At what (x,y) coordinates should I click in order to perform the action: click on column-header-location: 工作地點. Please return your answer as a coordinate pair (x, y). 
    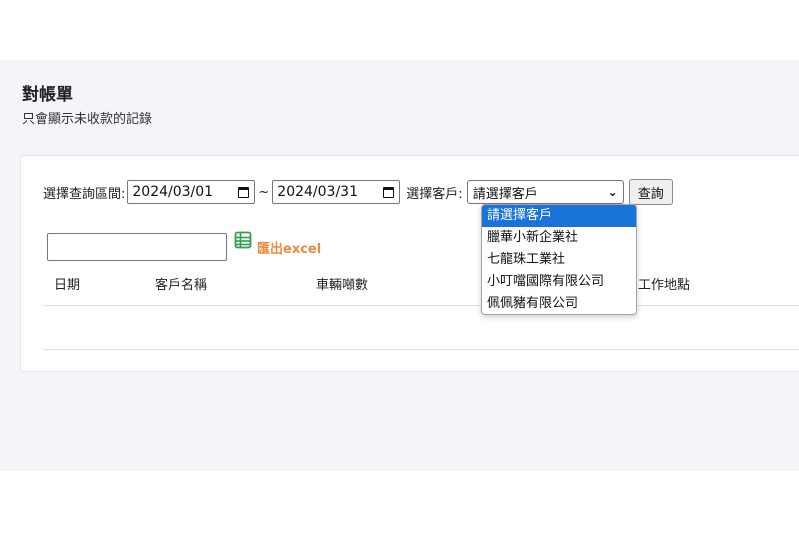
    Looking at the image, I should click on (664, 285).